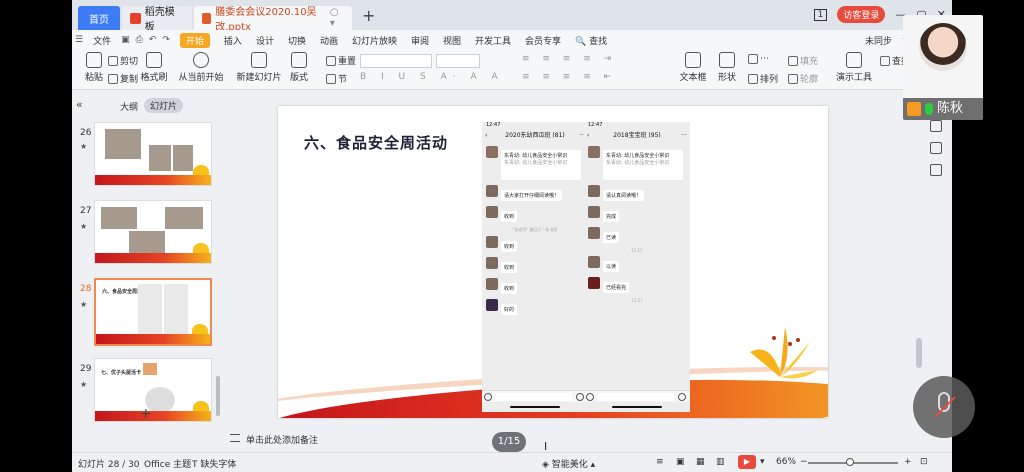 The image size is (1024, 472). I want to click on fill-label: 填充, so click(809, 62).